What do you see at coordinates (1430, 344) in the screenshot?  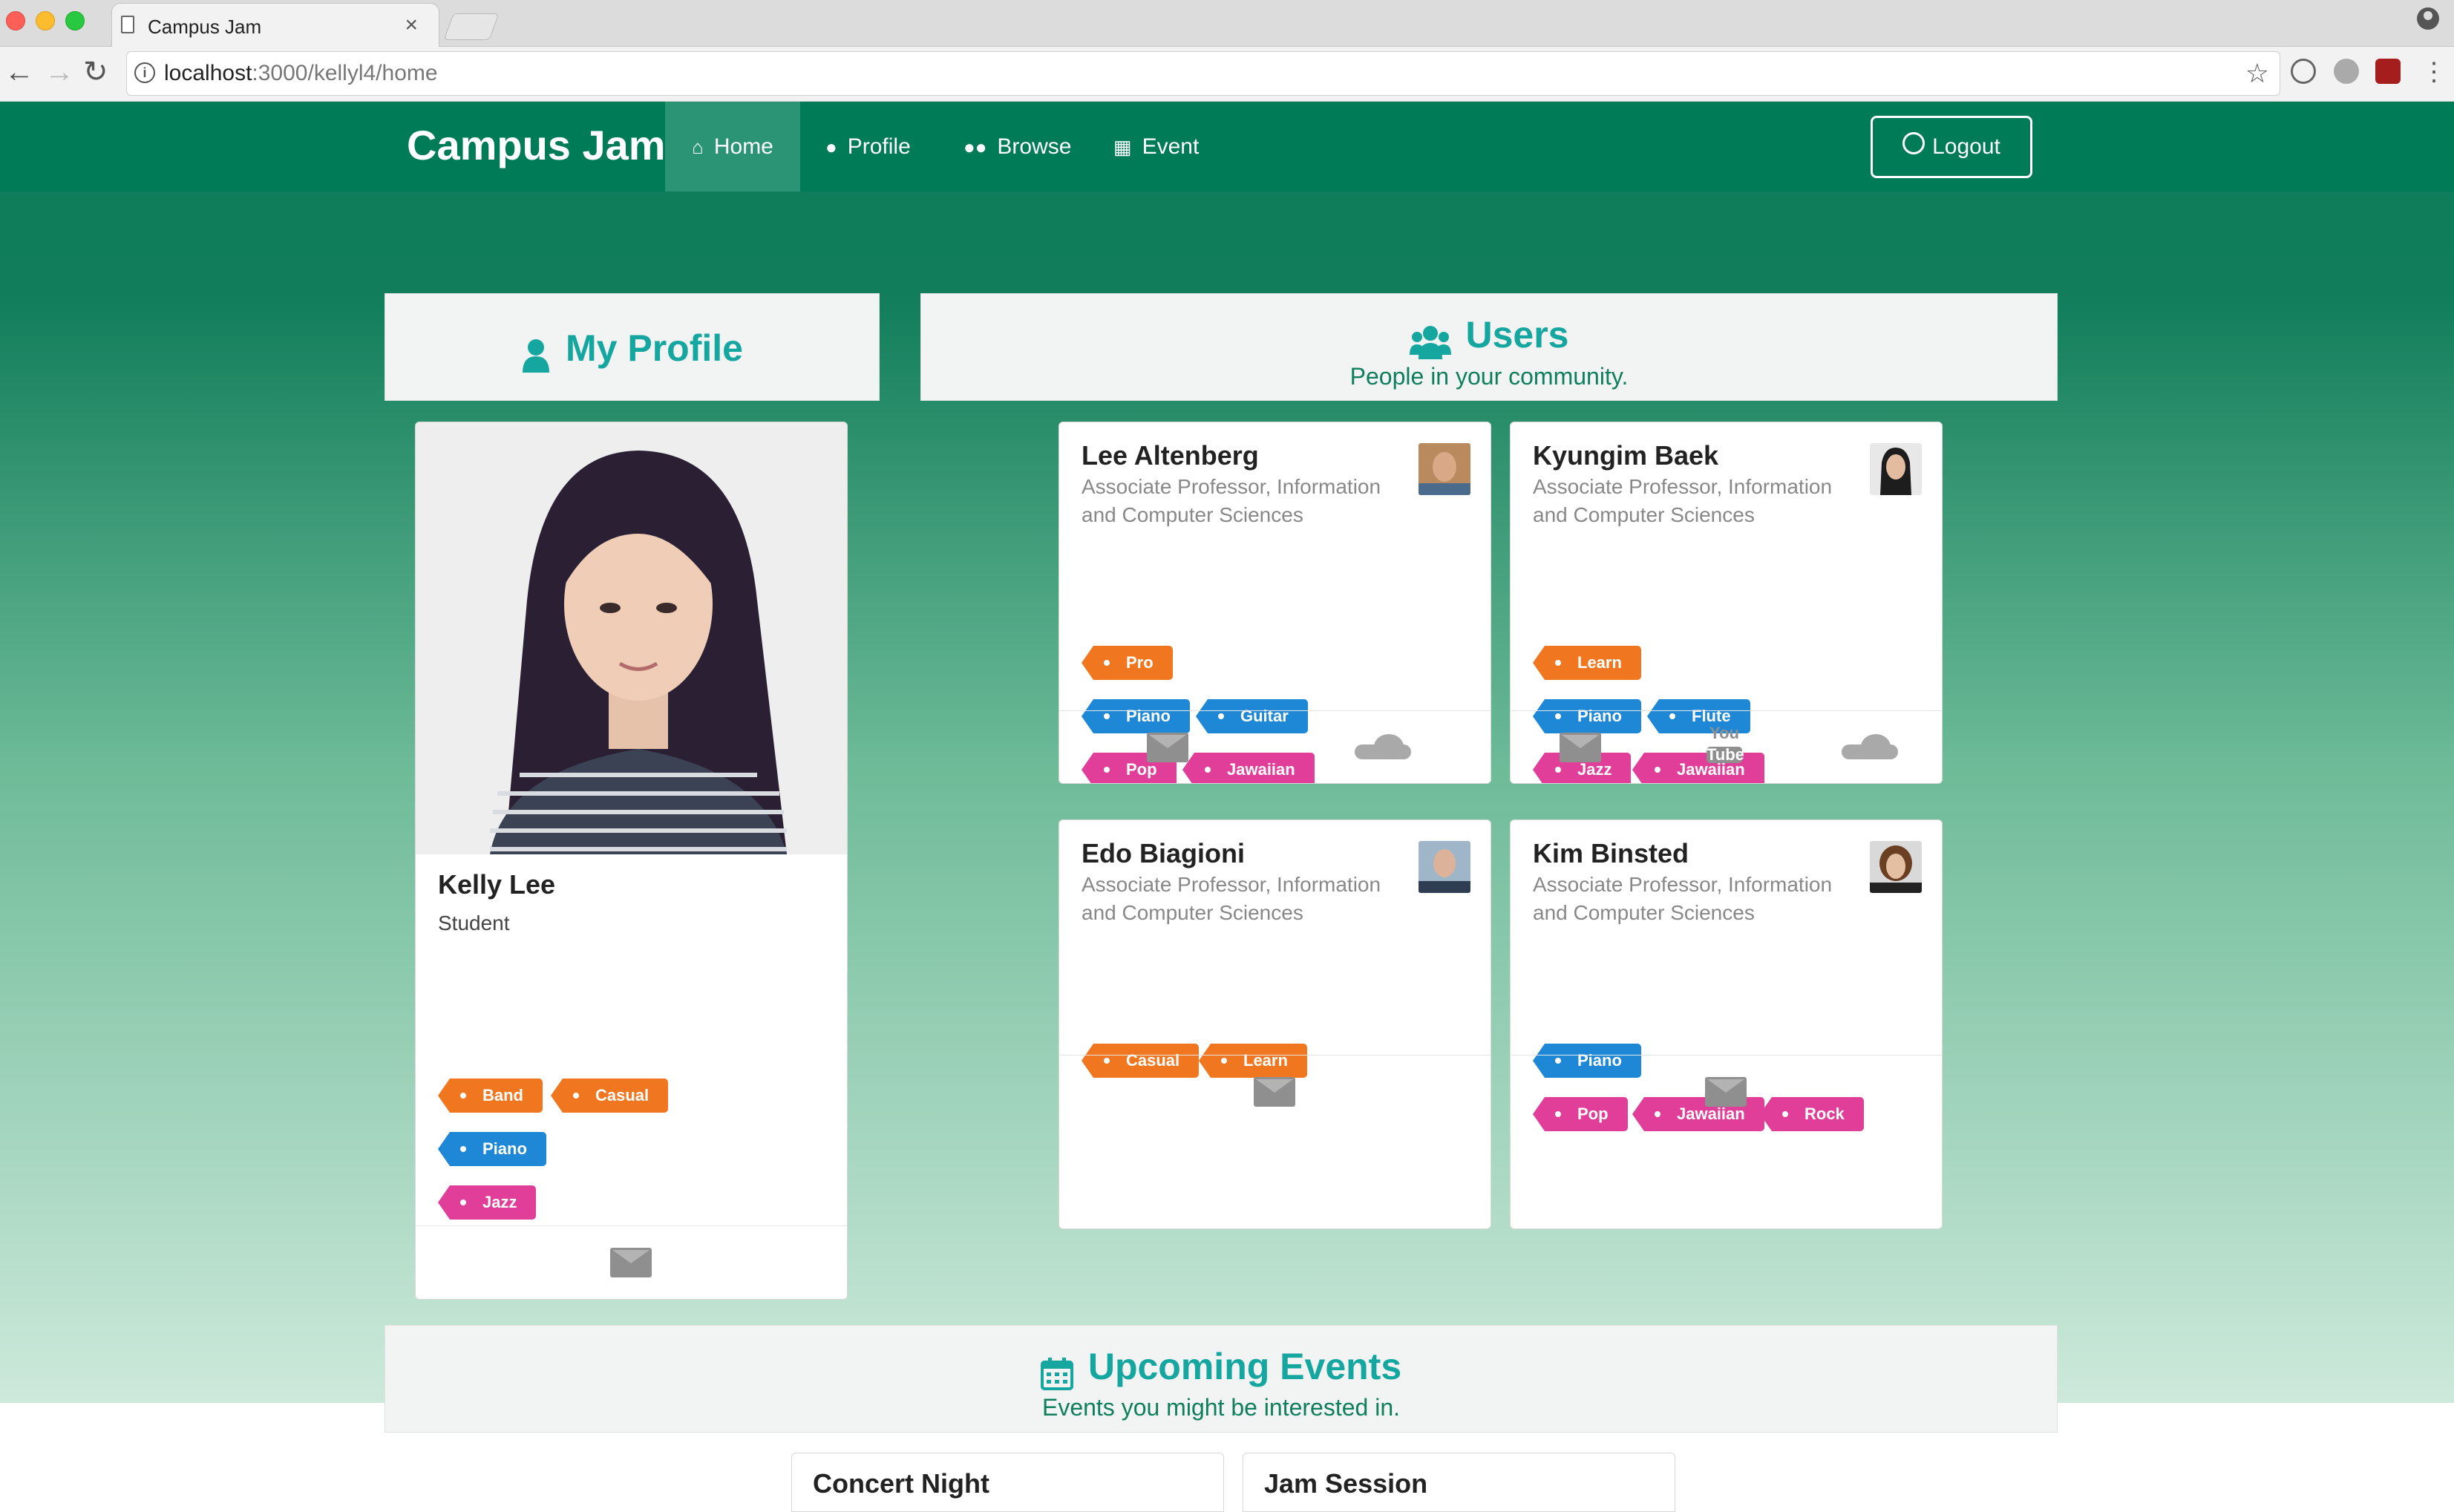 I see `users-icon` at bounding box center [1430, 344].